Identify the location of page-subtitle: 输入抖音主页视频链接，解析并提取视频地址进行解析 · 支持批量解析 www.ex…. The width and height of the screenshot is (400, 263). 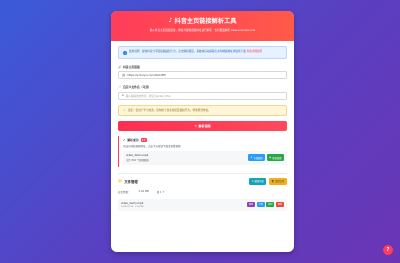
(202, 30).